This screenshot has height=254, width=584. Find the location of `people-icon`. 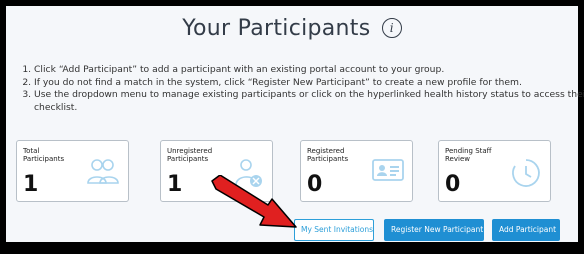

people-icon is located at coordinates (103, 174).